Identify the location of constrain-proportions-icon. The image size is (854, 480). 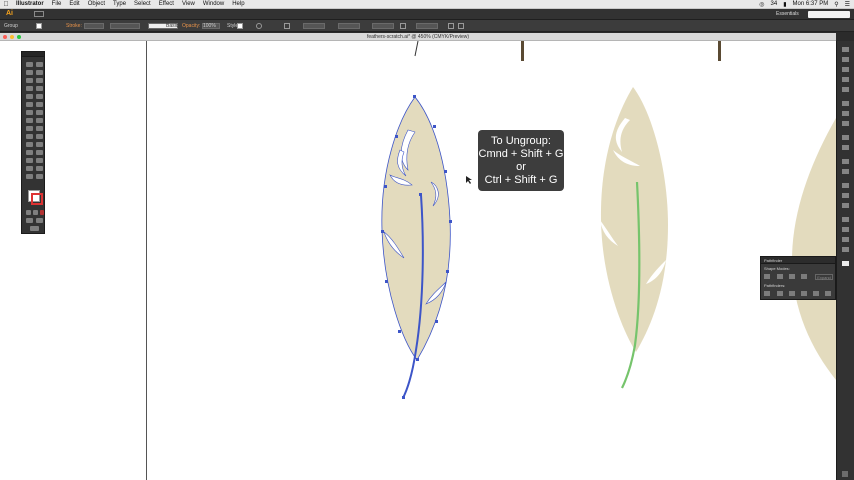
(403, 26).